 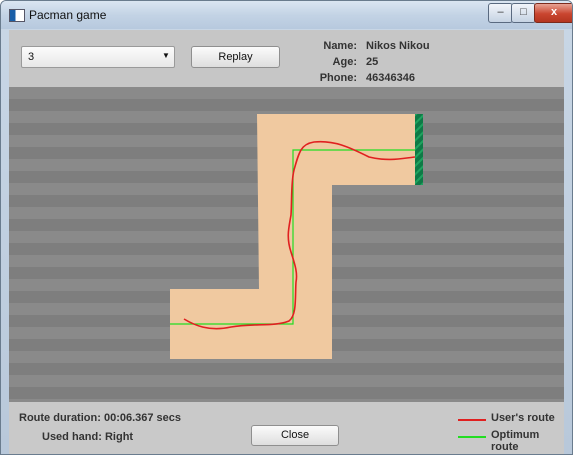 What do you see at coordinates (72, 437) in the screenshot?
I see `used-hand-label: Used hand:` at bounding box center [72, 437].